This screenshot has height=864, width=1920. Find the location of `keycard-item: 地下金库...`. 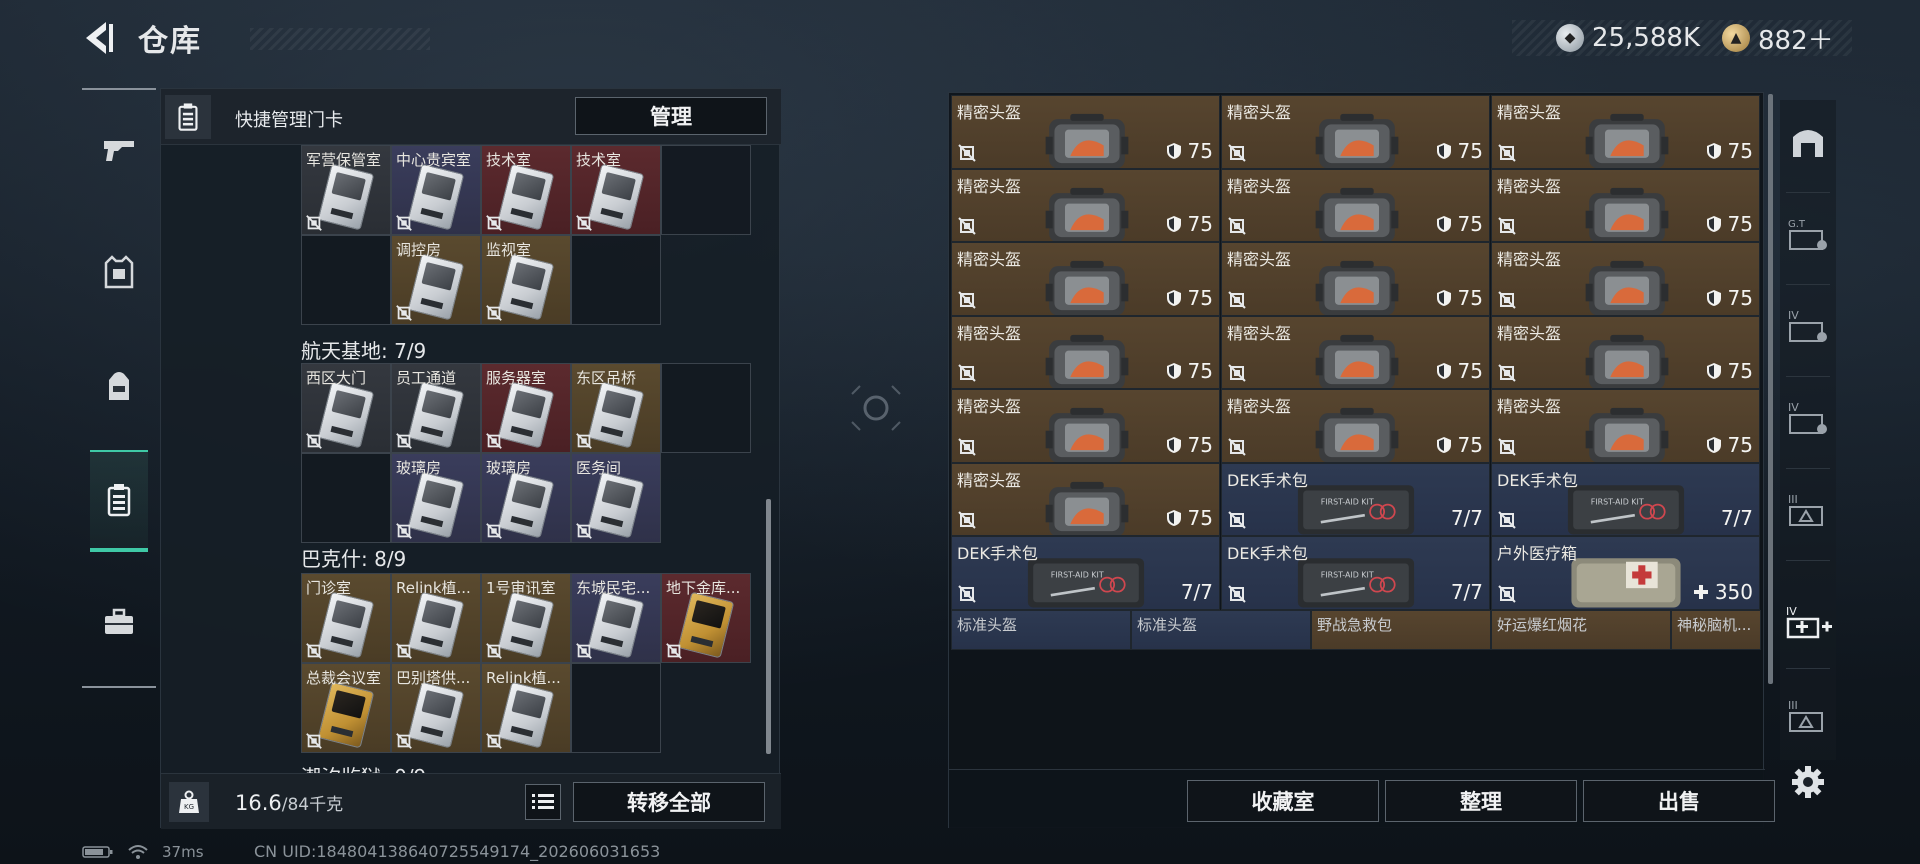

keycard-item: 地下金库... is located at coordinates (706, 618).